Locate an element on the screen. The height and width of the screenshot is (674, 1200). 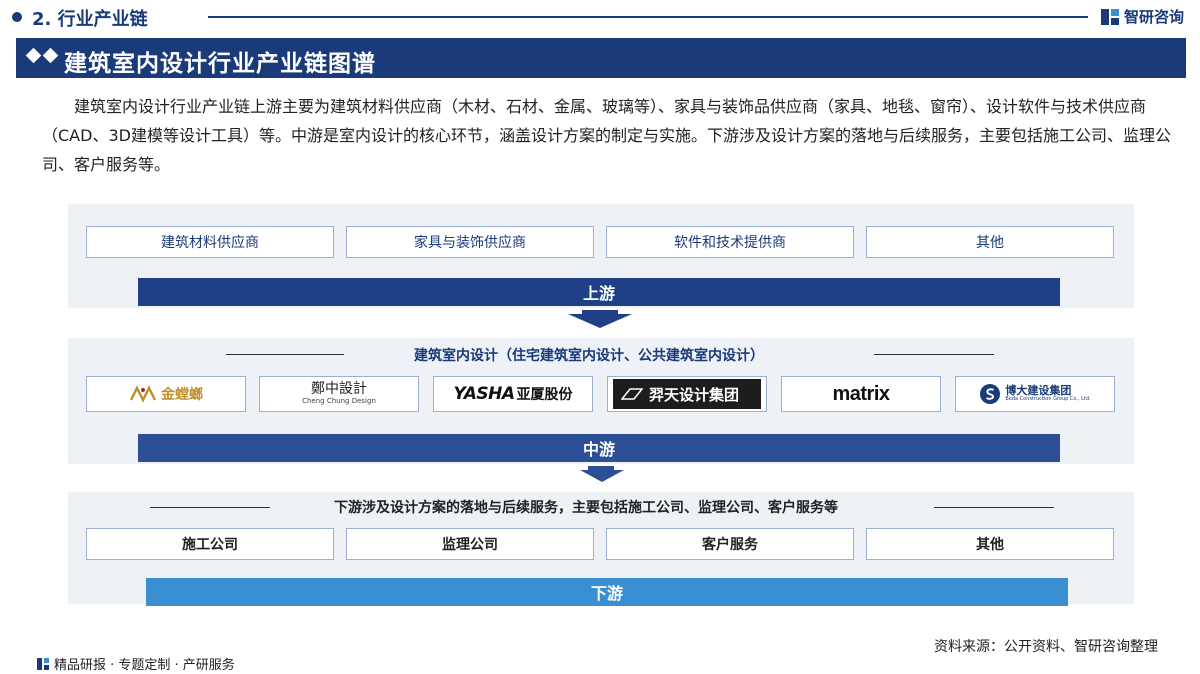
source-note: 资料来源：公开资料、智研咨询整理 is located at coordinates (1046, 647).